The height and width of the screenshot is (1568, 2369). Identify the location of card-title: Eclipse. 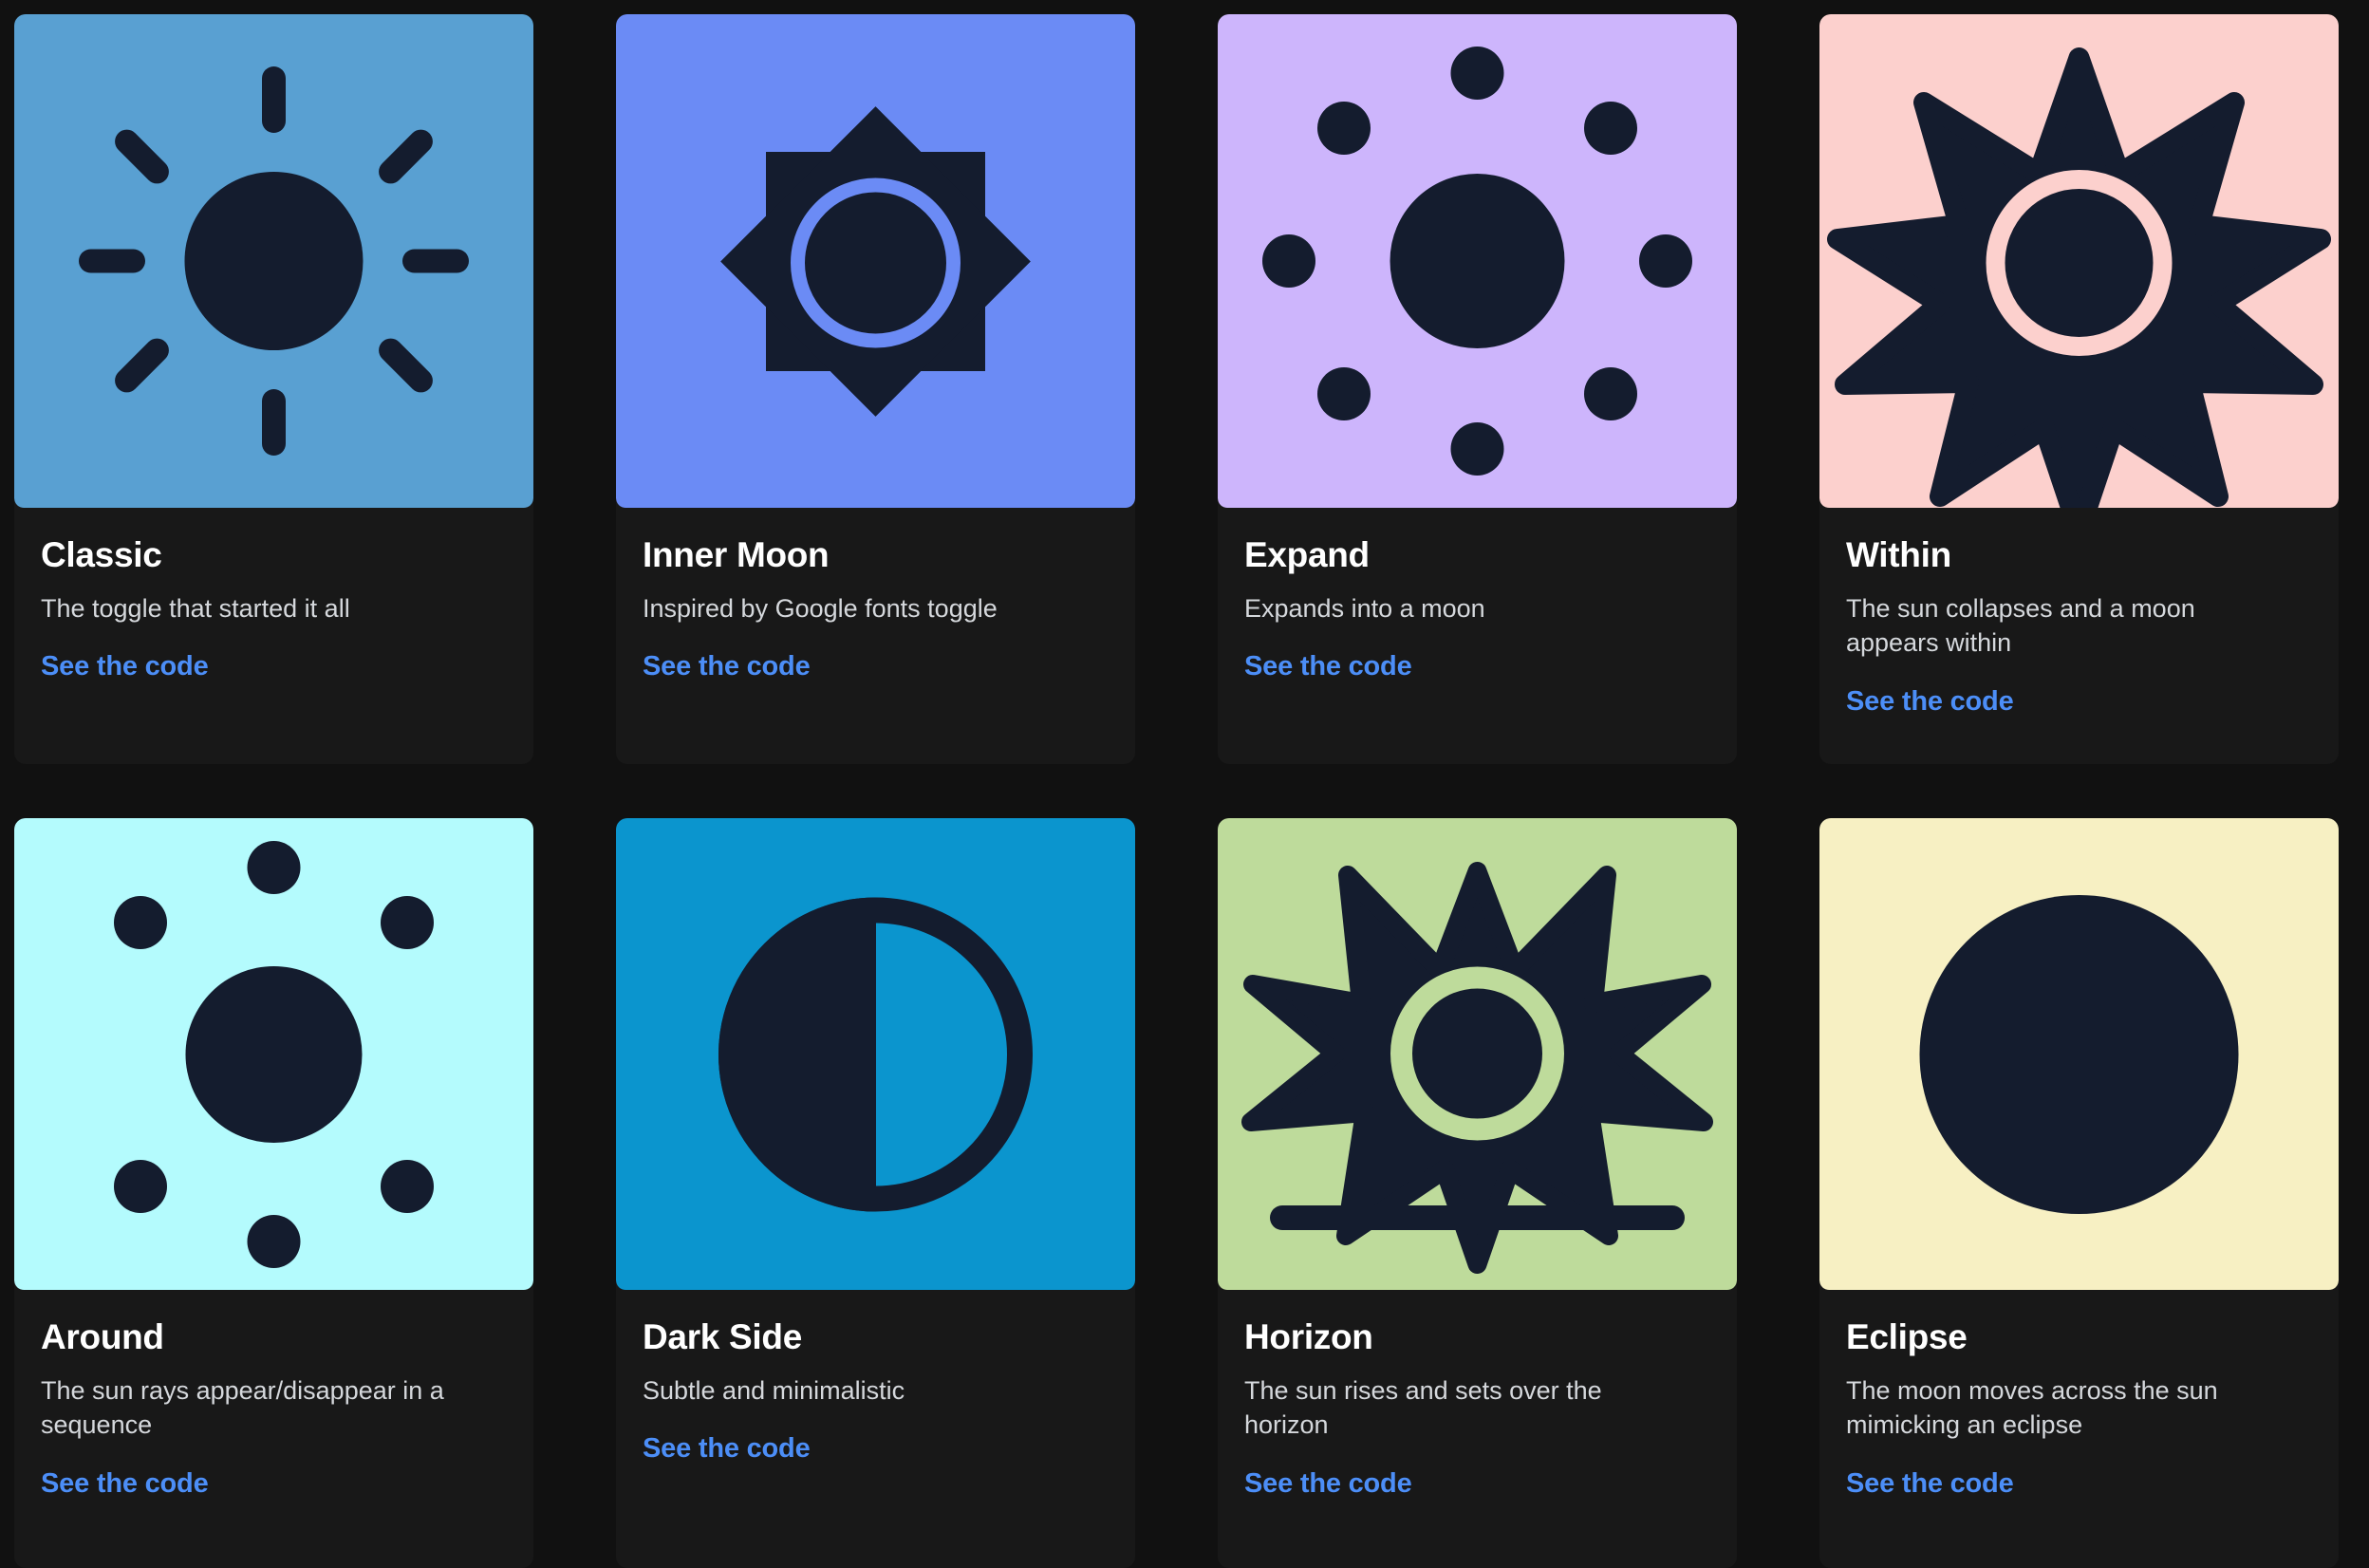
(1907, 1336).